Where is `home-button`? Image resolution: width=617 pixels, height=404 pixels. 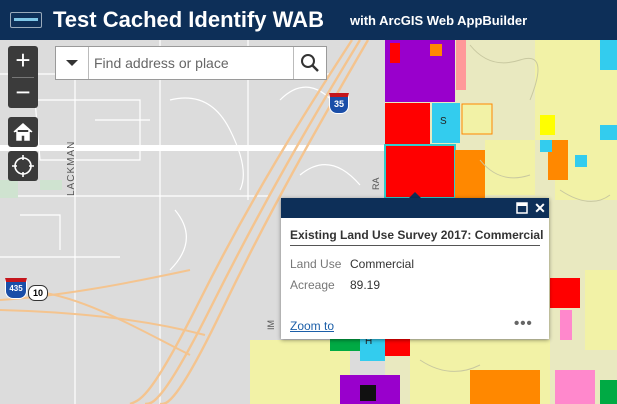
home-button is located at coordinates (23, 132).